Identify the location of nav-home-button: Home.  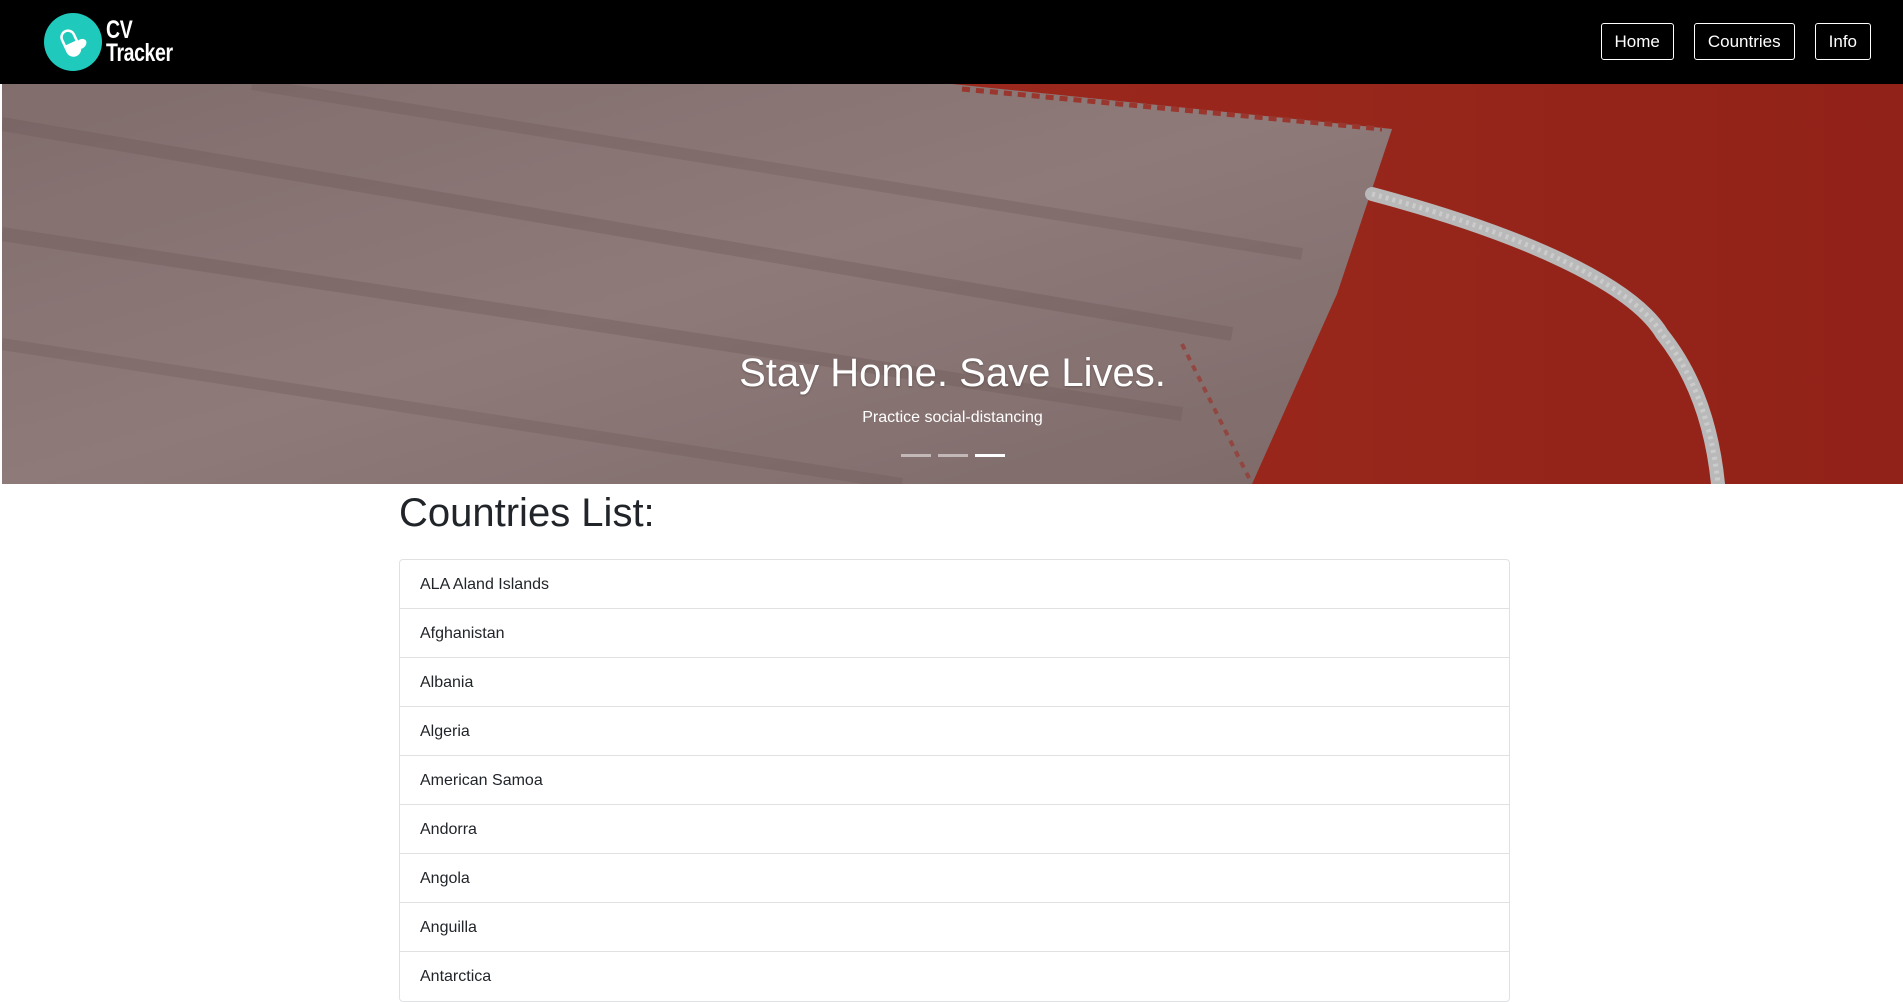
(1637, 41).